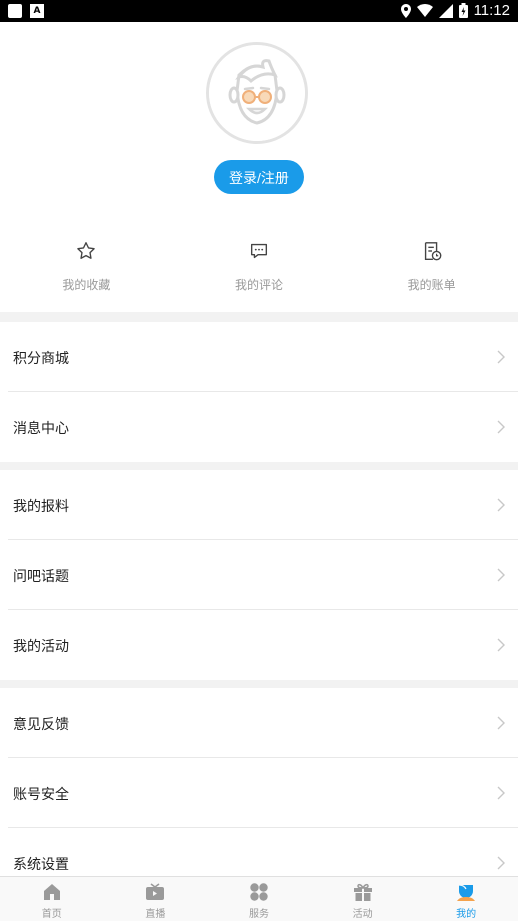  What do you see at coordinates (259, 251) in the screenshot?
I see `comment-icon` at bounding box center [259, 251].